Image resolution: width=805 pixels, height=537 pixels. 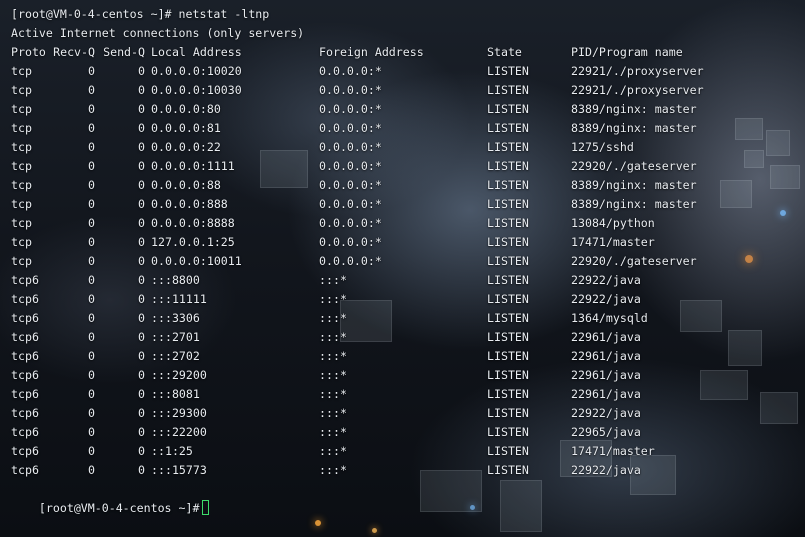 What do you see at coordinates (196, 71) in the screenshot?
I see `cell-local-address: 0.0.0.0:10020` at bounding box center [196, 71].